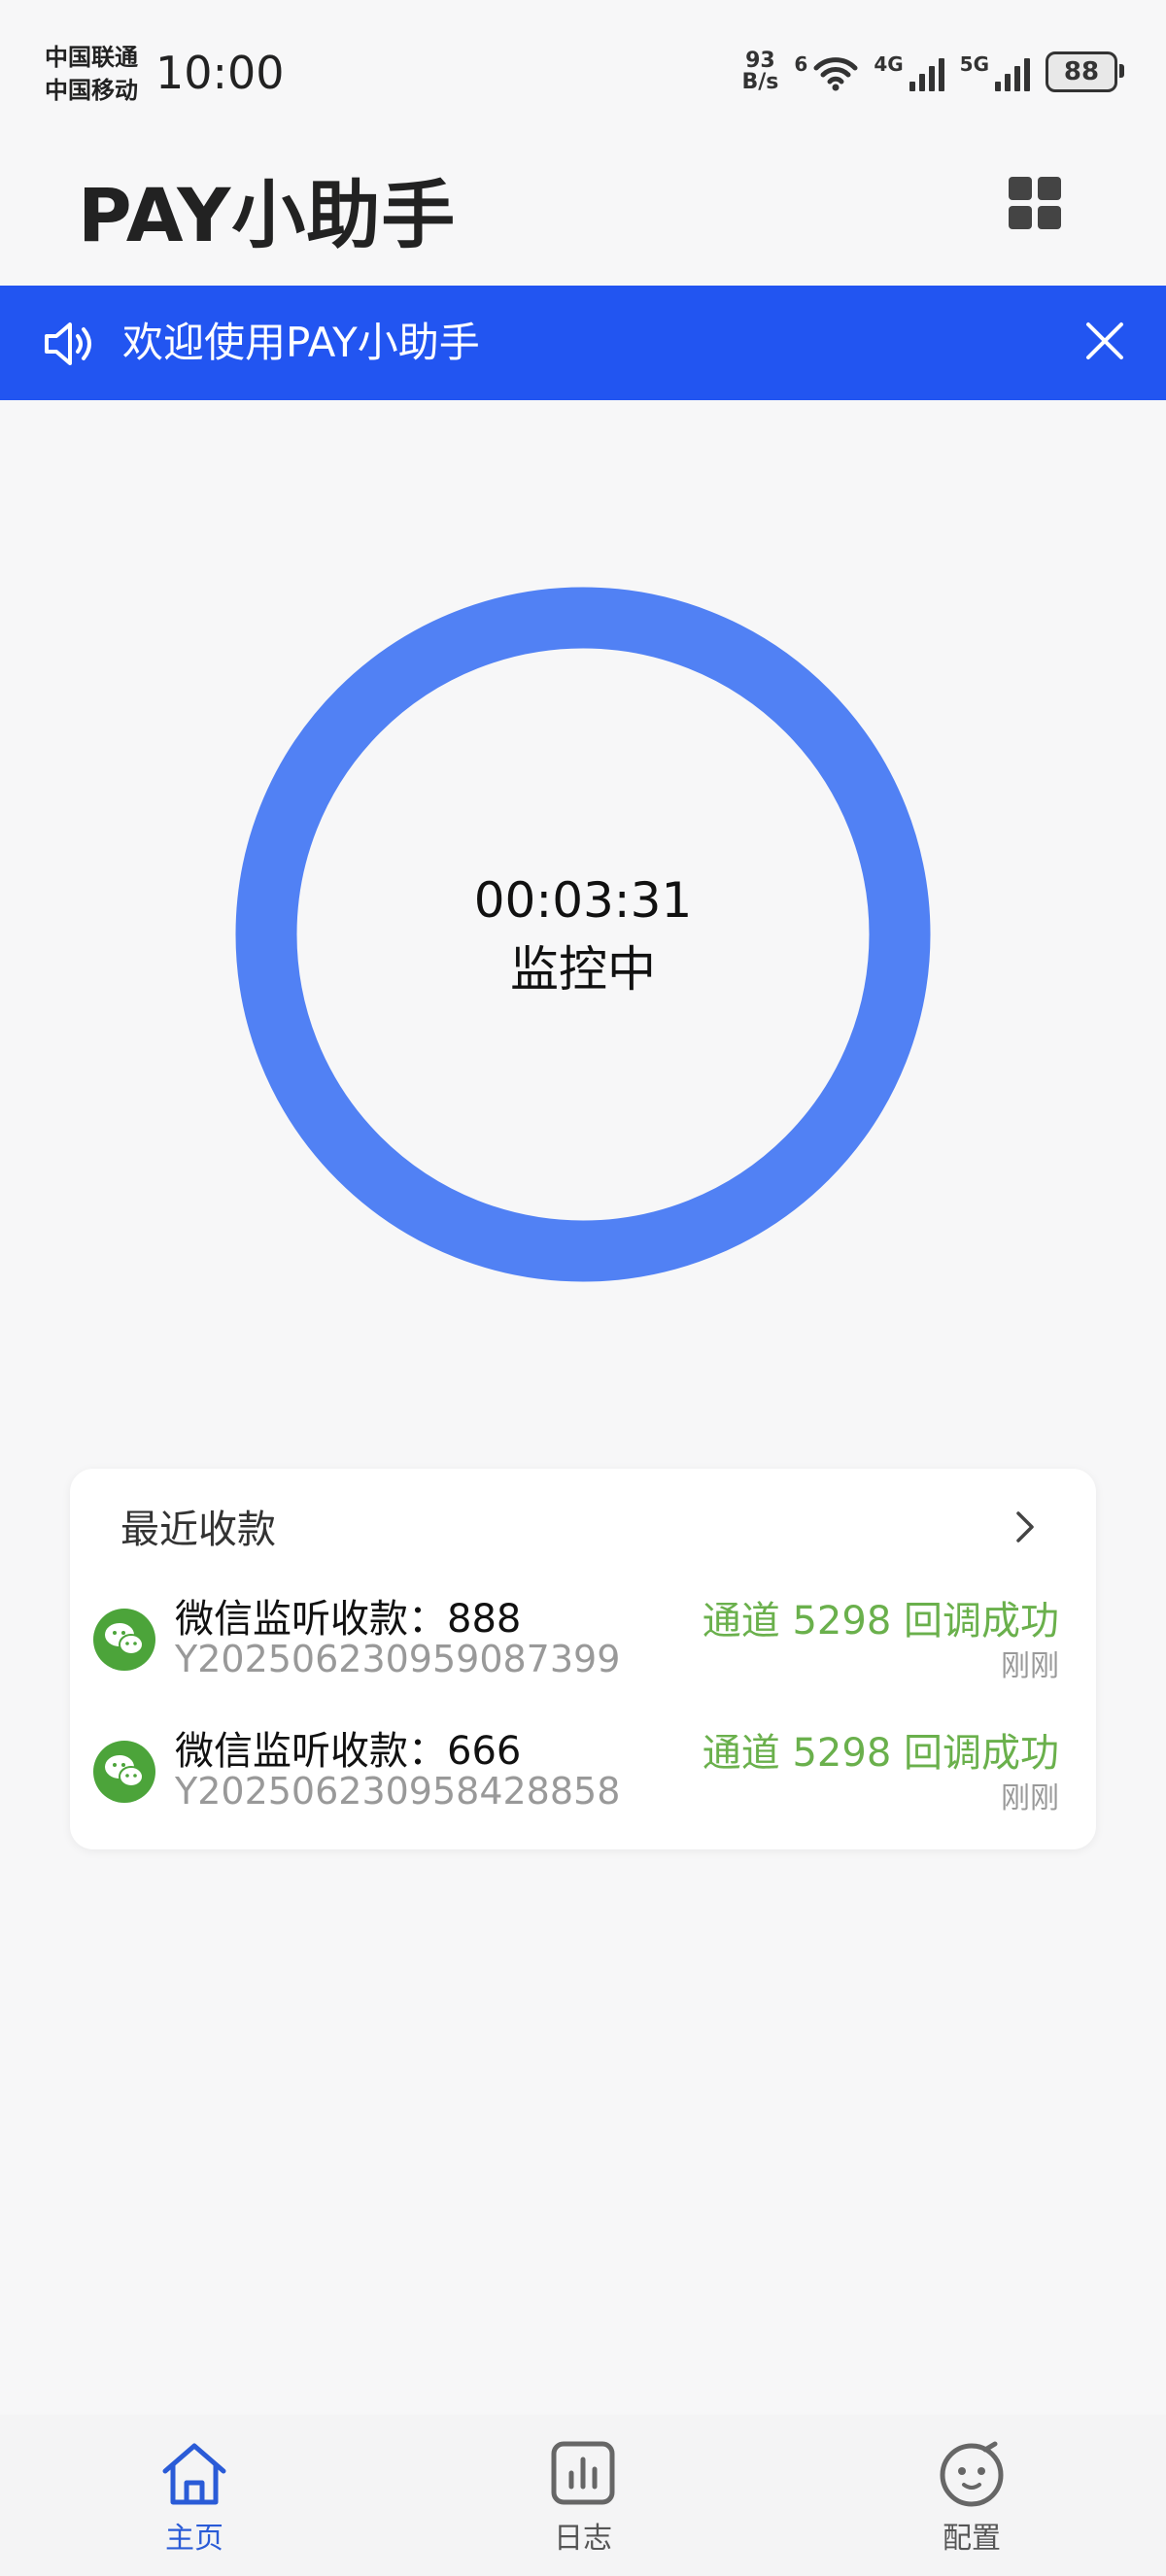 The height and width of the screenshot is (2576, 1166). I want to click on nav-item-config: 配置, so click(971, 2498).